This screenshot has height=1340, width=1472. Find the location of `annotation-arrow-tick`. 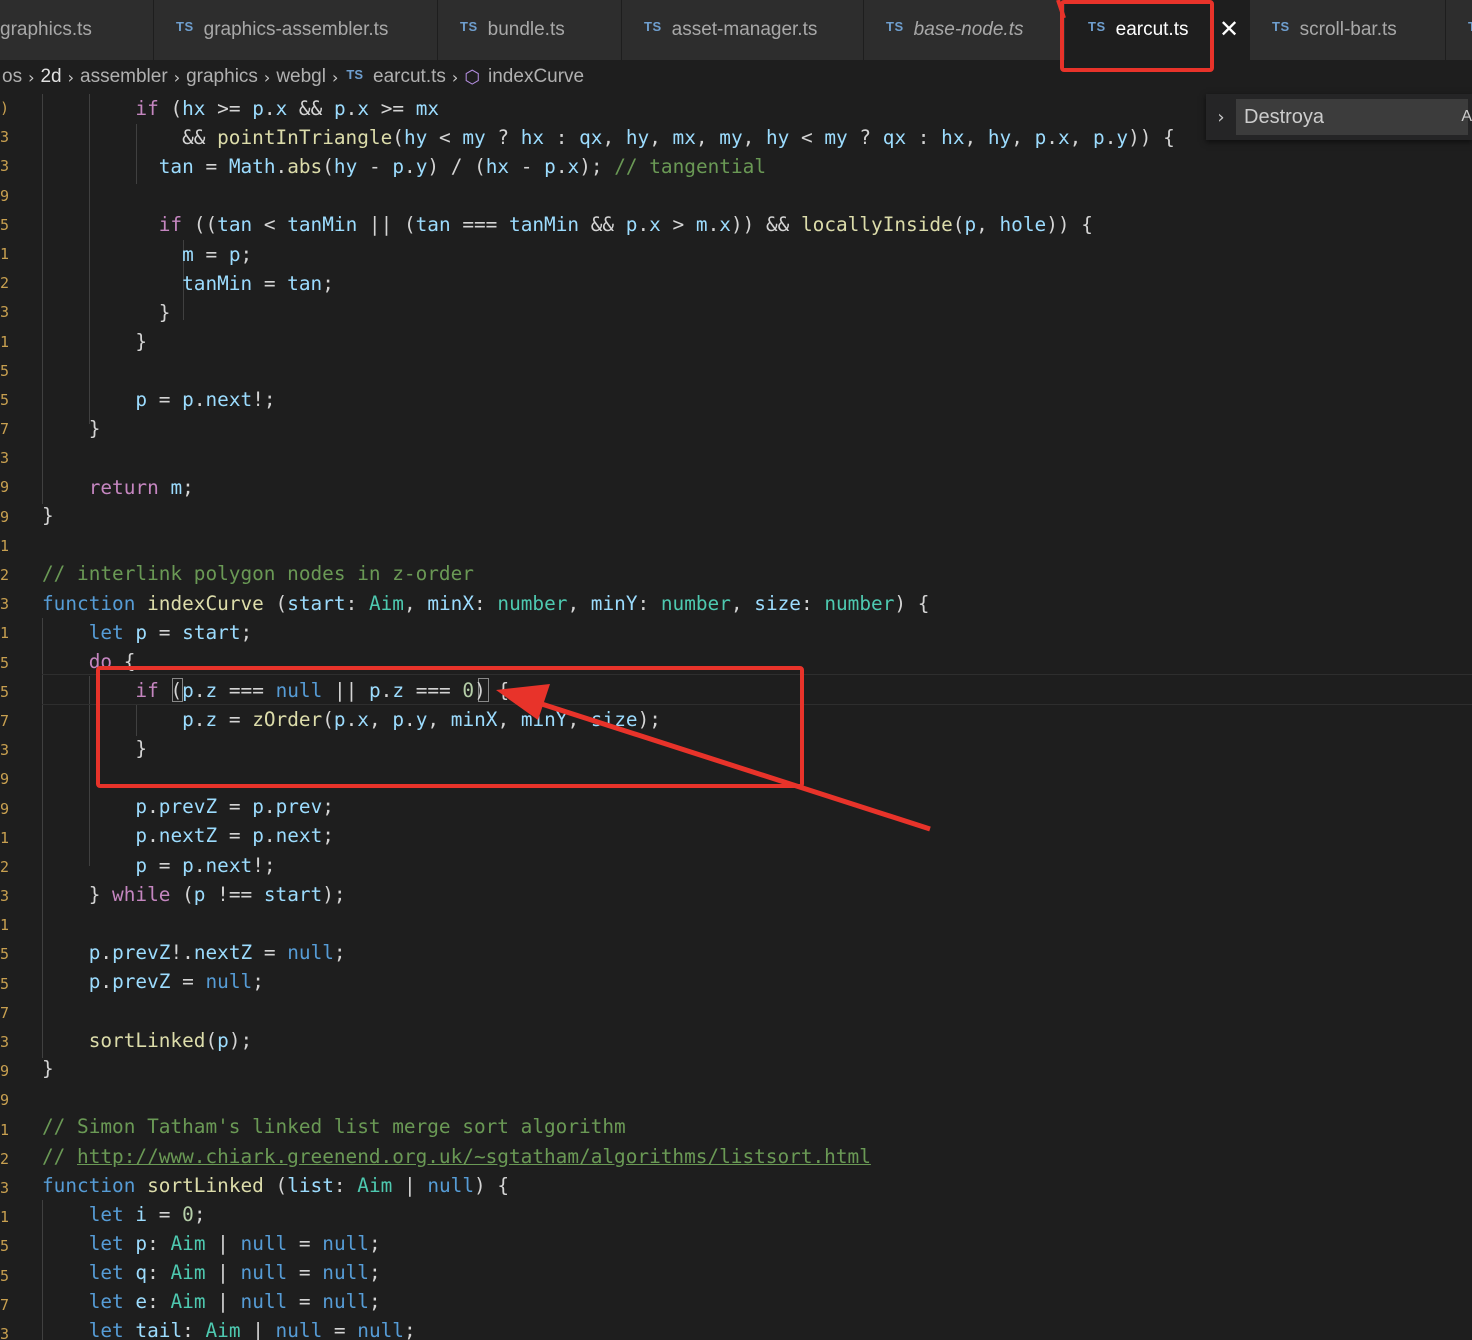

annotation-arrow-tick is located at coordinates (1061, 9).